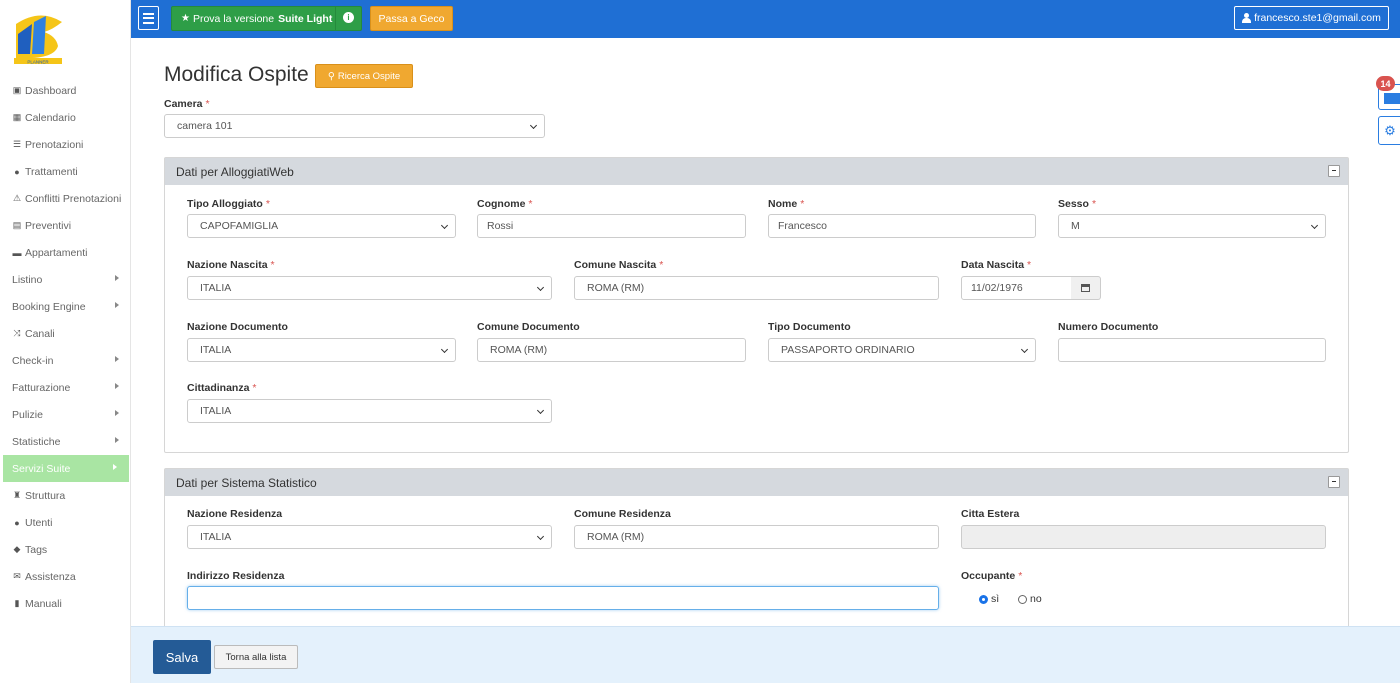 The height and width of the screenshot is (683, 1400). What do you see at coordinates (65, 279) in the screenshot?
I see `sidebar-item-listino: Listino` at bounding box center [65, 279].